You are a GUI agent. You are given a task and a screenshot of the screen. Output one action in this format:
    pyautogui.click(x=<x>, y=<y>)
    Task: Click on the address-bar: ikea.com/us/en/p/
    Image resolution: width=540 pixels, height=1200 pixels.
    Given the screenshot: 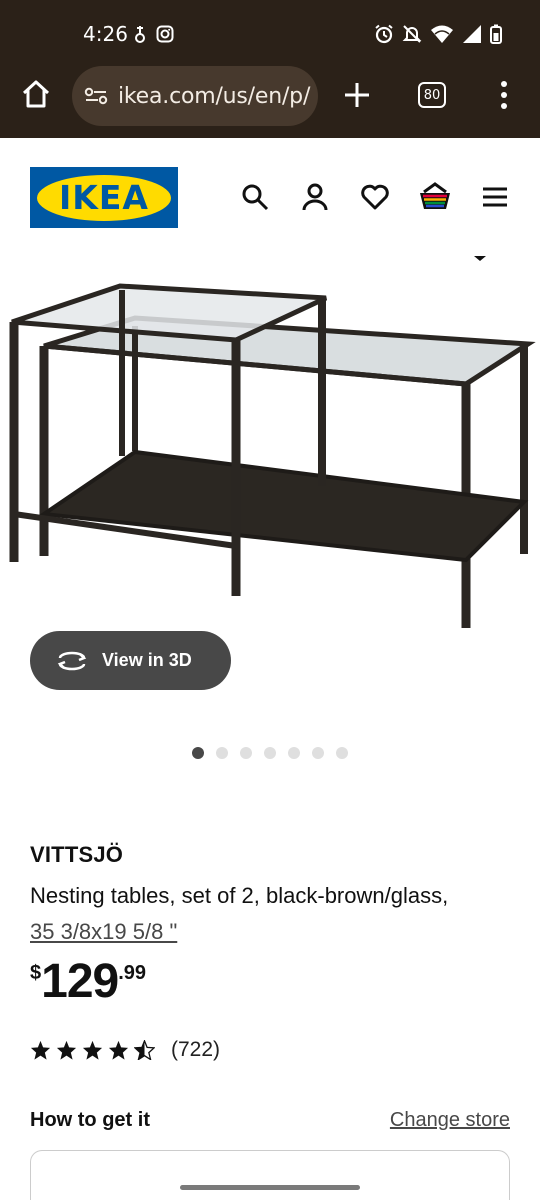 What is the action you would take?
    pyautogui.click(x=195, y=96)
    